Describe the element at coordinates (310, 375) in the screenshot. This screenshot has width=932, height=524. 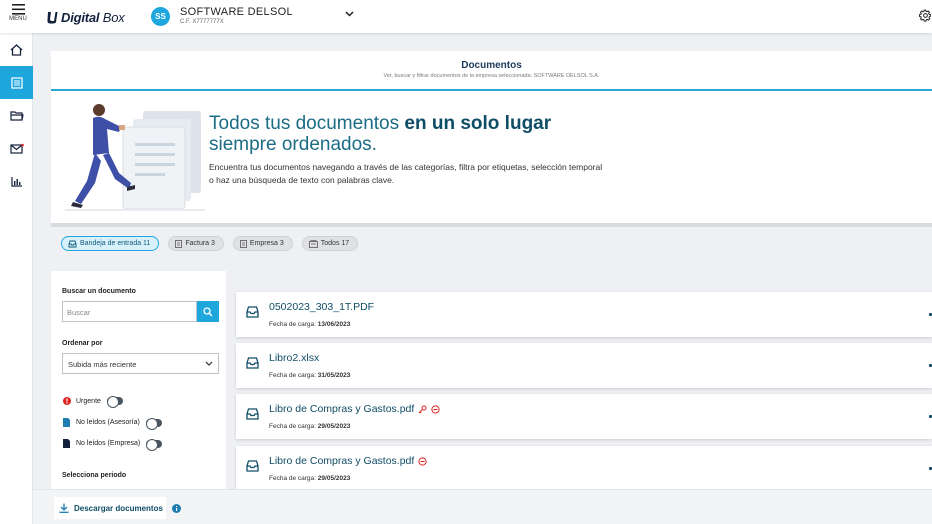
I see `document-upload-date: Fecha de carga: 31/05/2023` at that location.